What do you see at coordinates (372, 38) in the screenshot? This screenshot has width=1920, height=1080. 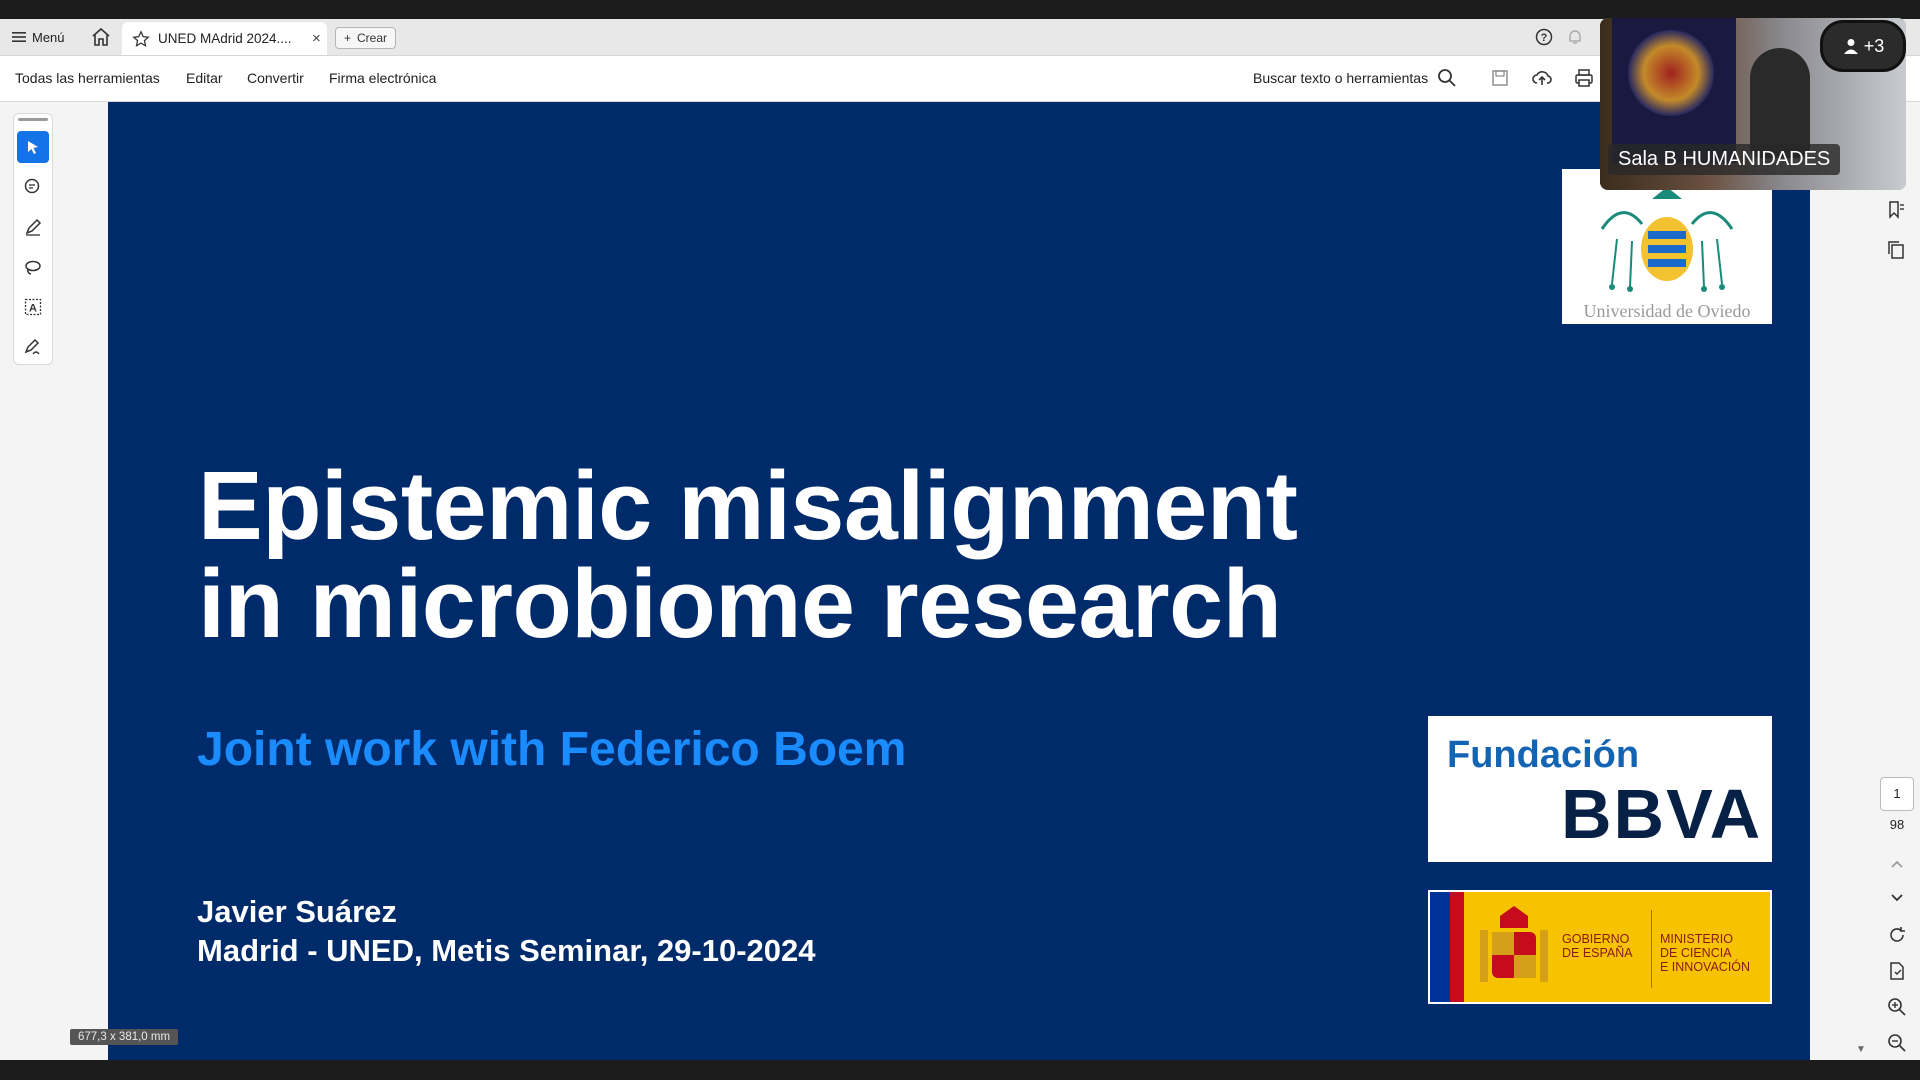 I see `create-label: Crear` at bounding box center [372, 38].